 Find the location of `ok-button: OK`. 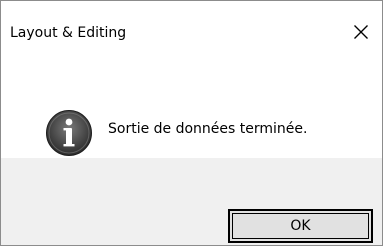

ok-button: OK is located at coordinates (300, 226).